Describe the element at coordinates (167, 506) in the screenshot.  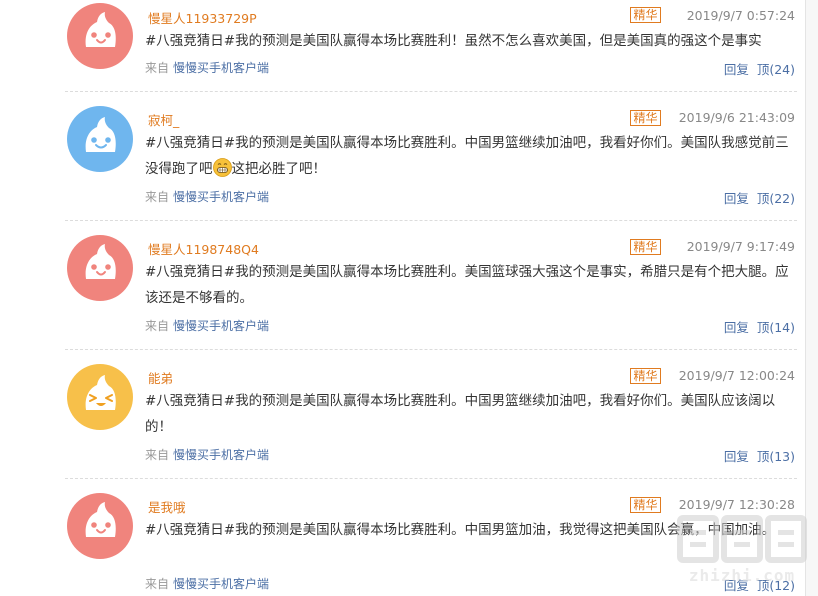
I see `username: 是我哦` at that location.